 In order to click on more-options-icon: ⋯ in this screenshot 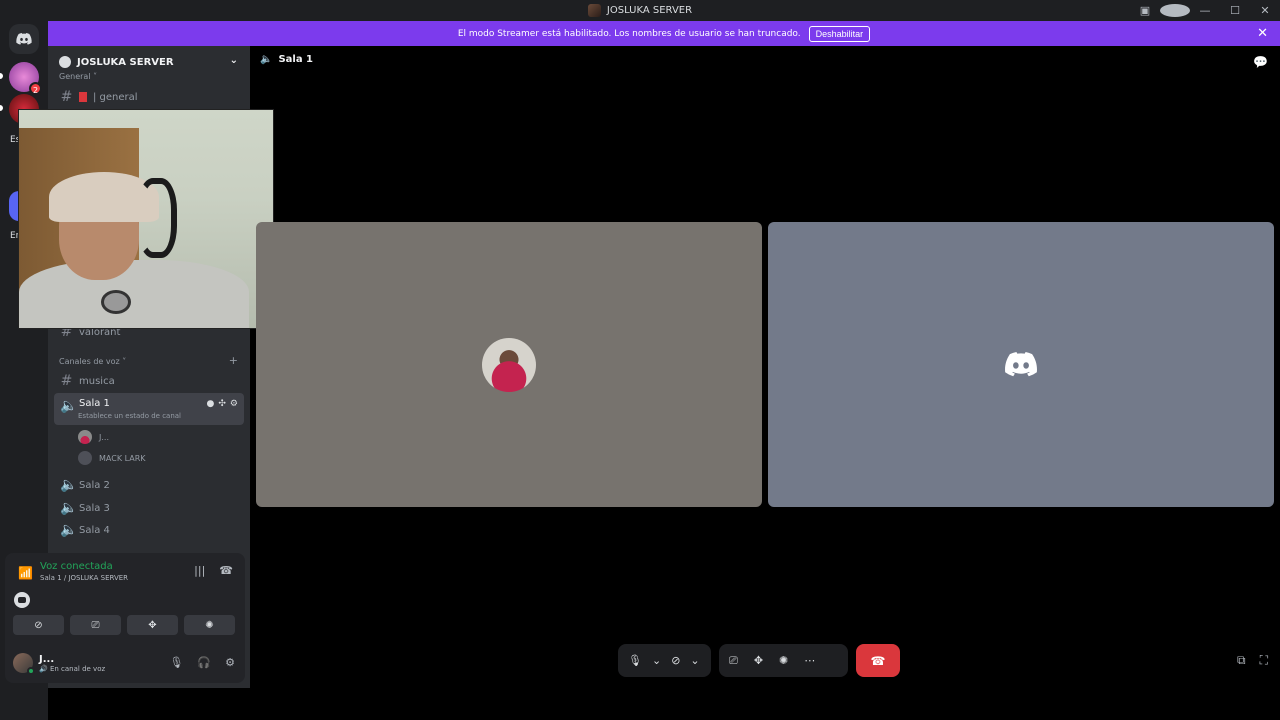, I will do `click(809, 660)`.